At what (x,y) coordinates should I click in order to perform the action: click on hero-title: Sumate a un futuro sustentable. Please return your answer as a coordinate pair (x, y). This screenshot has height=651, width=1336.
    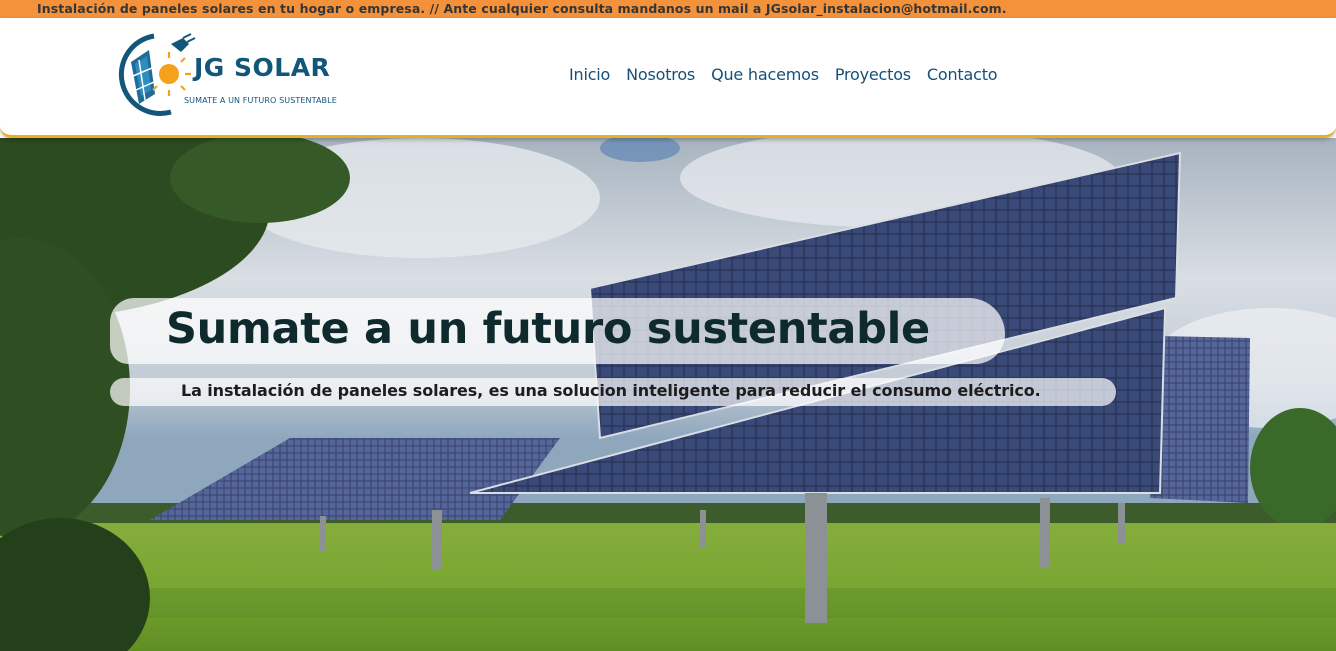
    Looking at the image, I should click on (548, 329).